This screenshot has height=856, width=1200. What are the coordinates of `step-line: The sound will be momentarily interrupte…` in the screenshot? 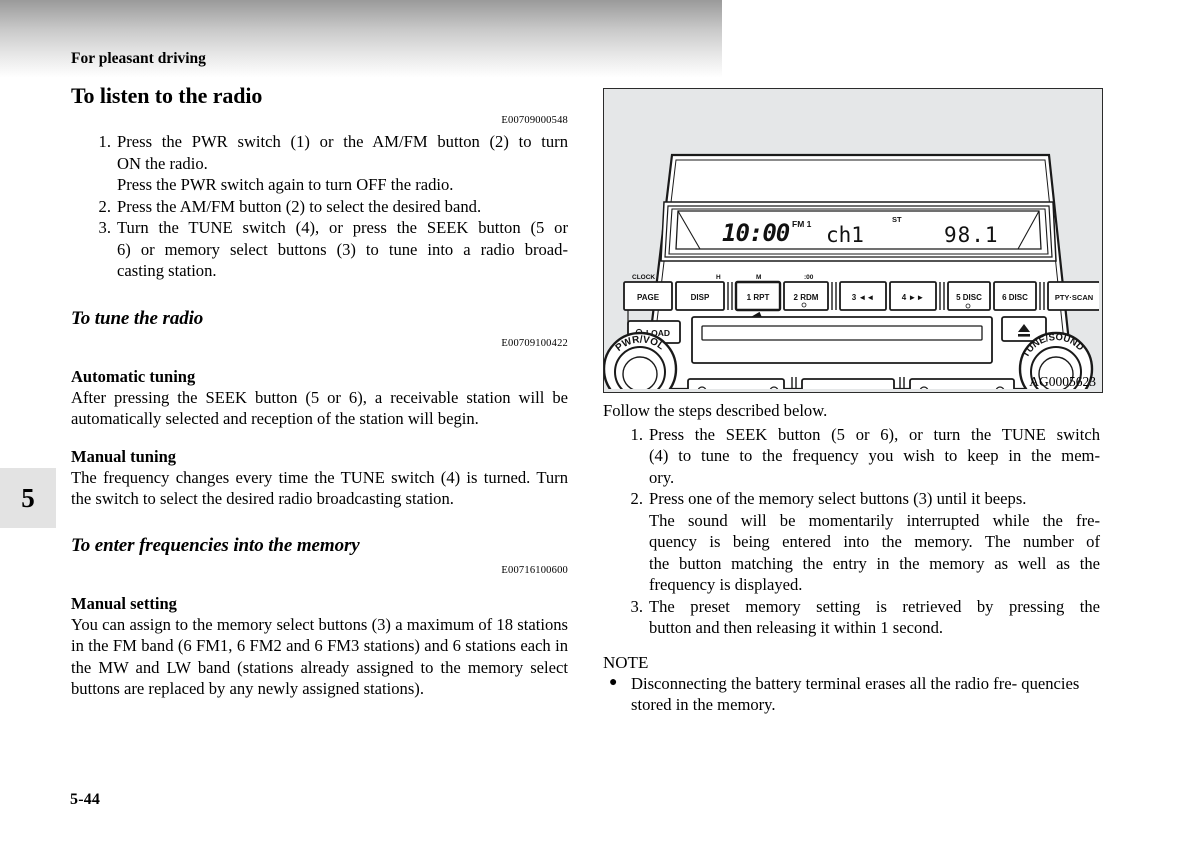 It's located at (874, 520).